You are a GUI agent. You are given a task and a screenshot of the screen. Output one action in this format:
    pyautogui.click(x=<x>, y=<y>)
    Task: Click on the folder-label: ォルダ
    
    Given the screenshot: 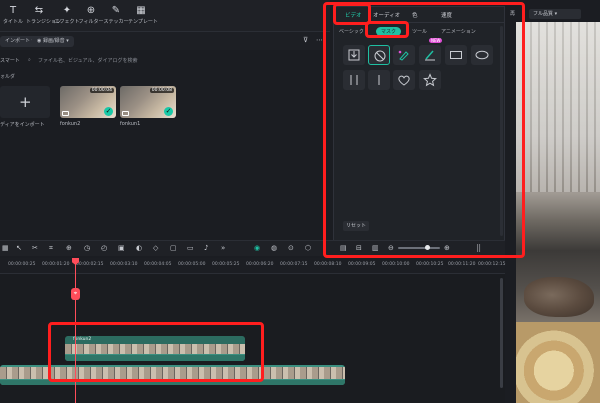 What is the action you would take?
    pyautogui.click(x=8, y=77)
    